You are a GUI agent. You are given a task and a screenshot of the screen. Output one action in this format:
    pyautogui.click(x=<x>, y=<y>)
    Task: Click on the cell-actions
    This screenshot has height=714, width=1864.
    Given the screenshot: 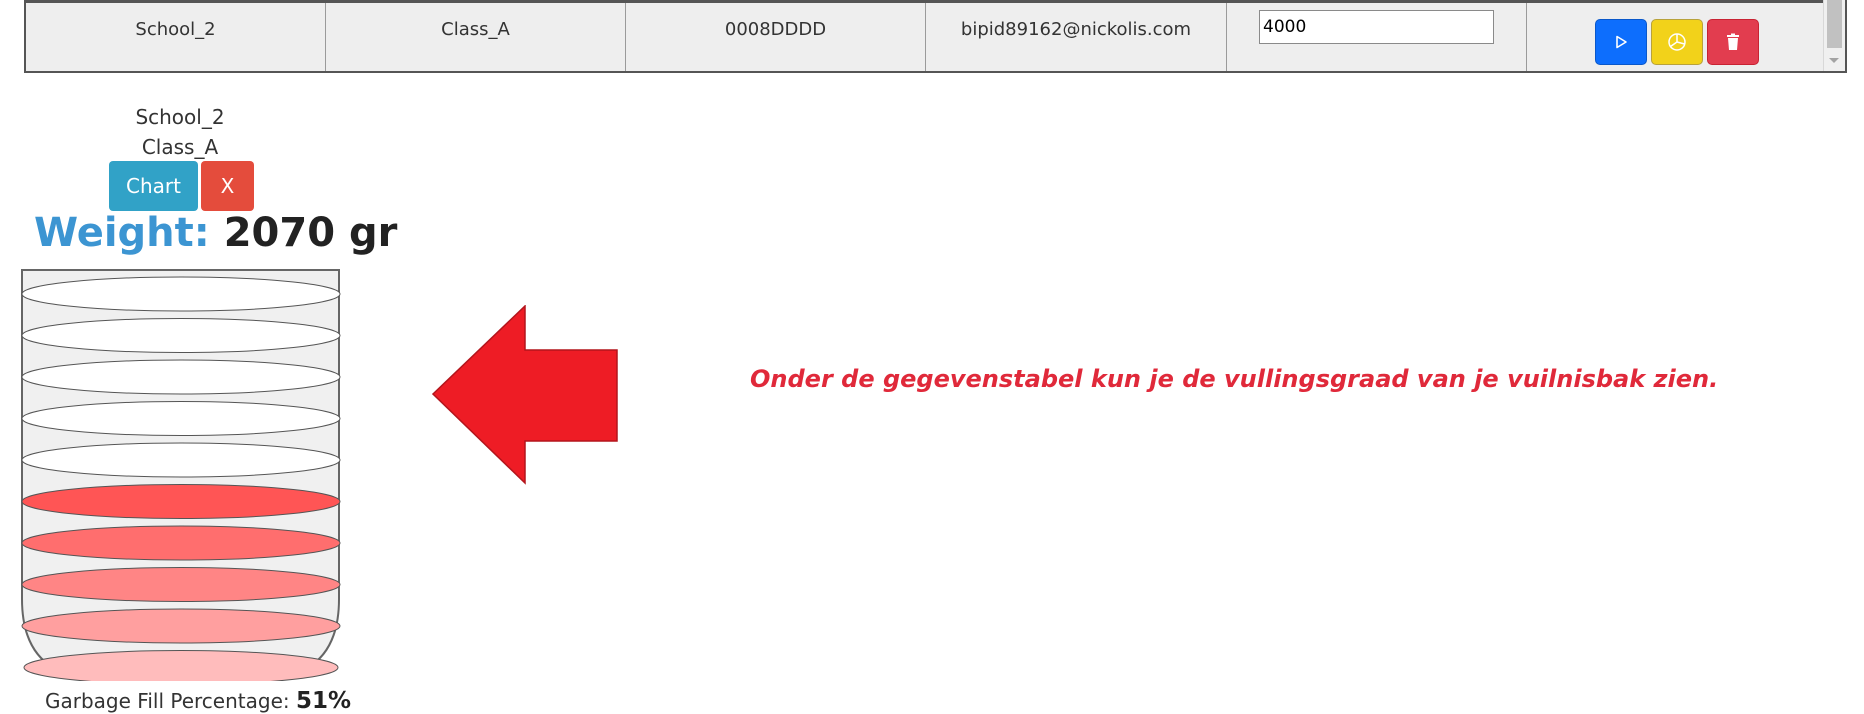 What is the action you would take?
    pyautogui.click(x=1676, y=35)
    